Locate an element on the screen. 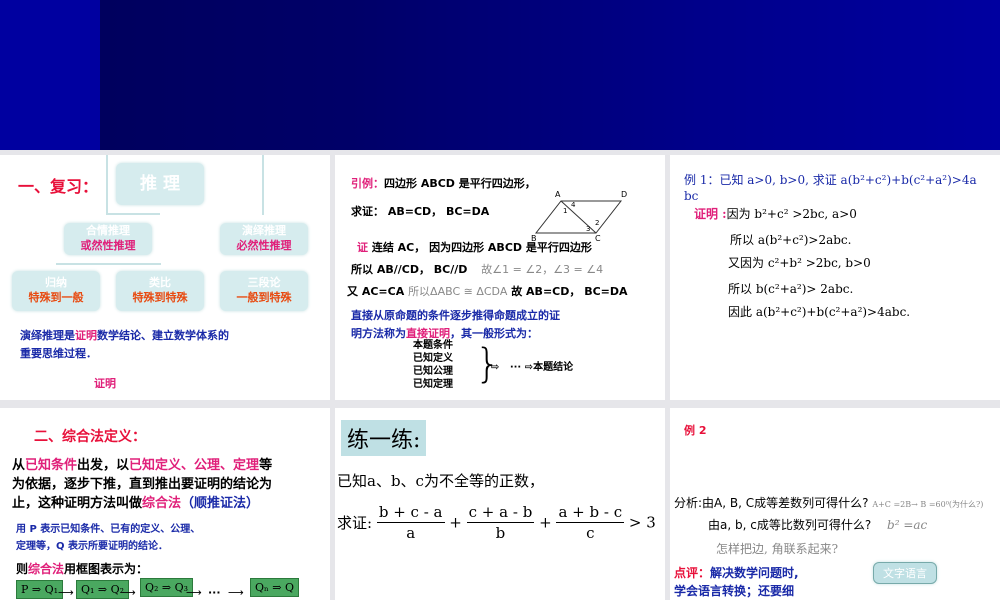  practice-title: 练一练: is located at coordinates (384, 438).